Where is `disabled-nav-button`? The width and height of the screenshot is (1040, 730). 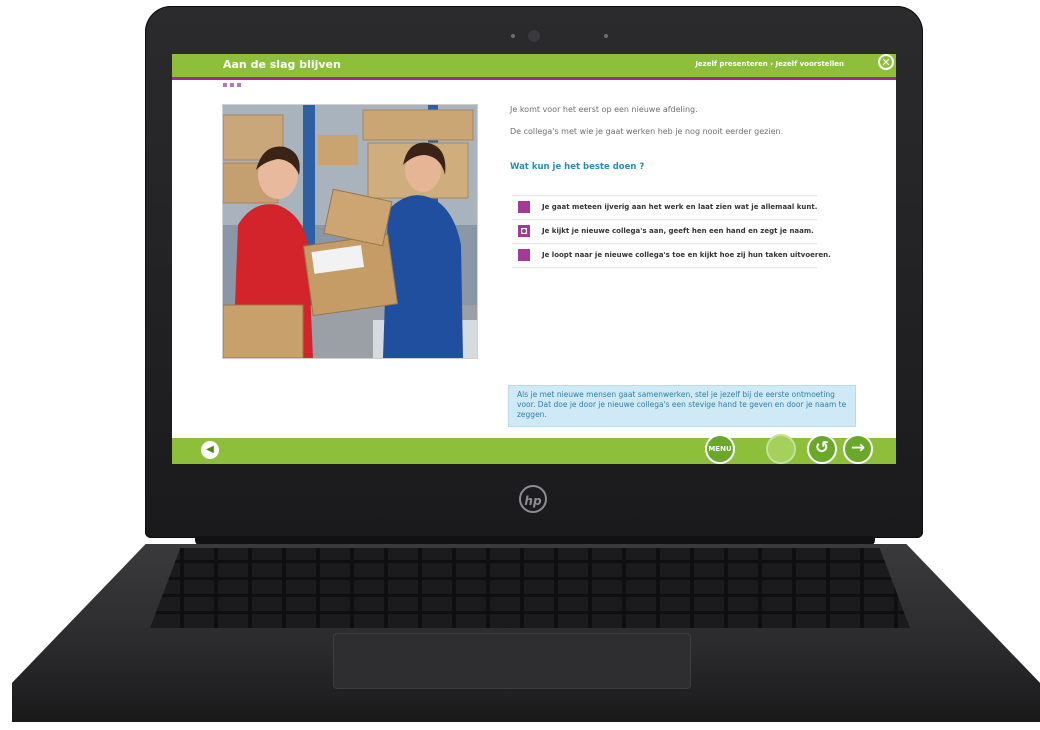
disabled-nav-button is located at coordinates (781, 449).